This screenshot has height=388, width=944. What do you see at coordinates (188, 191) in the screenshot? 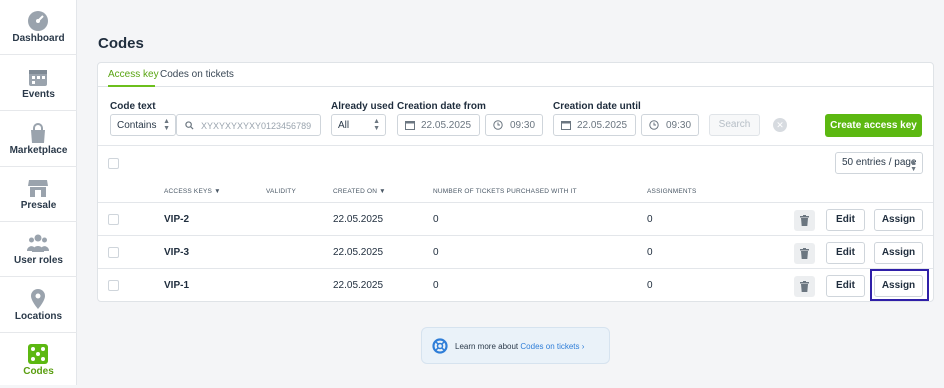
I see `column-header-label: ACCESS KEYS` at bounding box center [188, 191].